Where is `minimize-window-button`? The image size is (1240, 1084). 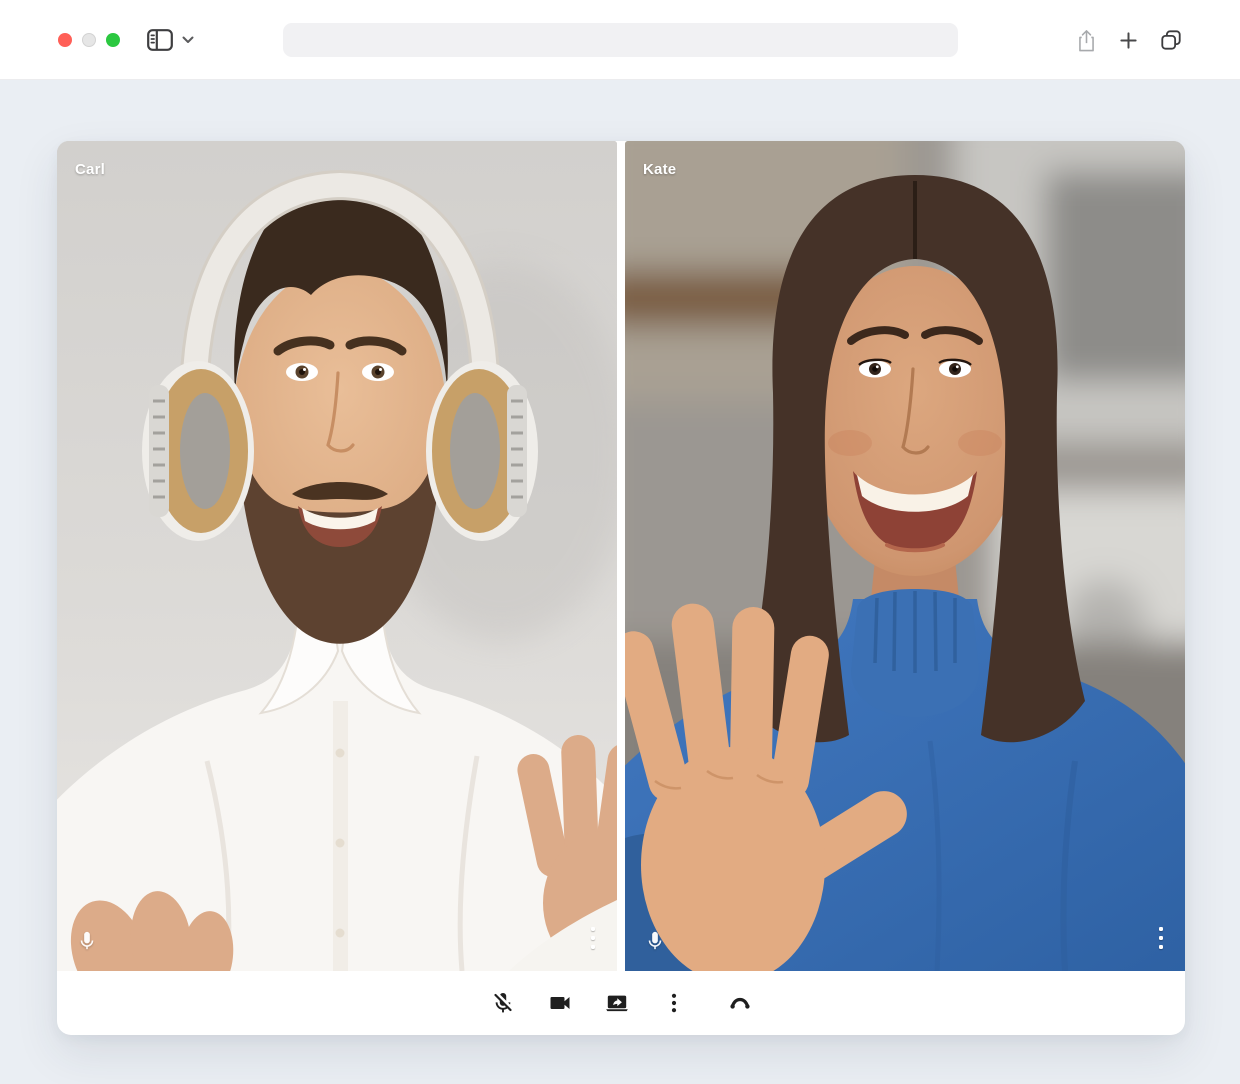 minimize-window-button is located at coordinates (89, 40).